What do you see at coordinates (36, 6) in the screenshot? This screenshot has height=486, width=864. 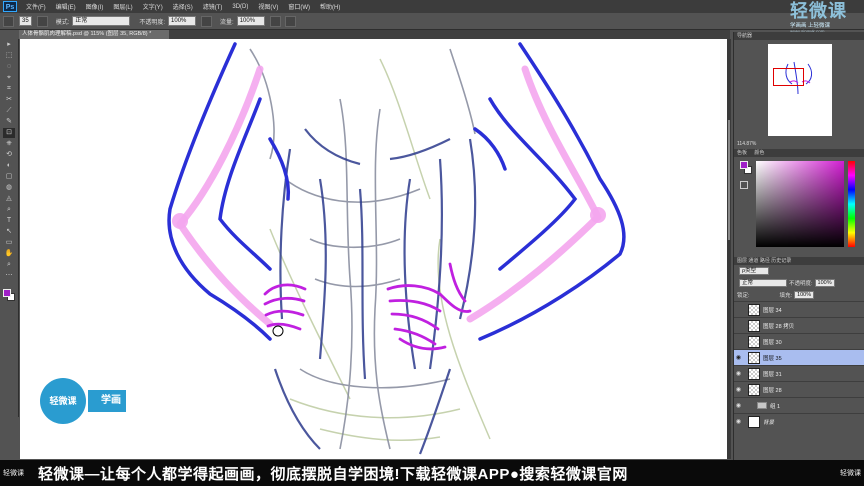 I see `menu-file: 文件(F)` at bounding box center [36, 6].